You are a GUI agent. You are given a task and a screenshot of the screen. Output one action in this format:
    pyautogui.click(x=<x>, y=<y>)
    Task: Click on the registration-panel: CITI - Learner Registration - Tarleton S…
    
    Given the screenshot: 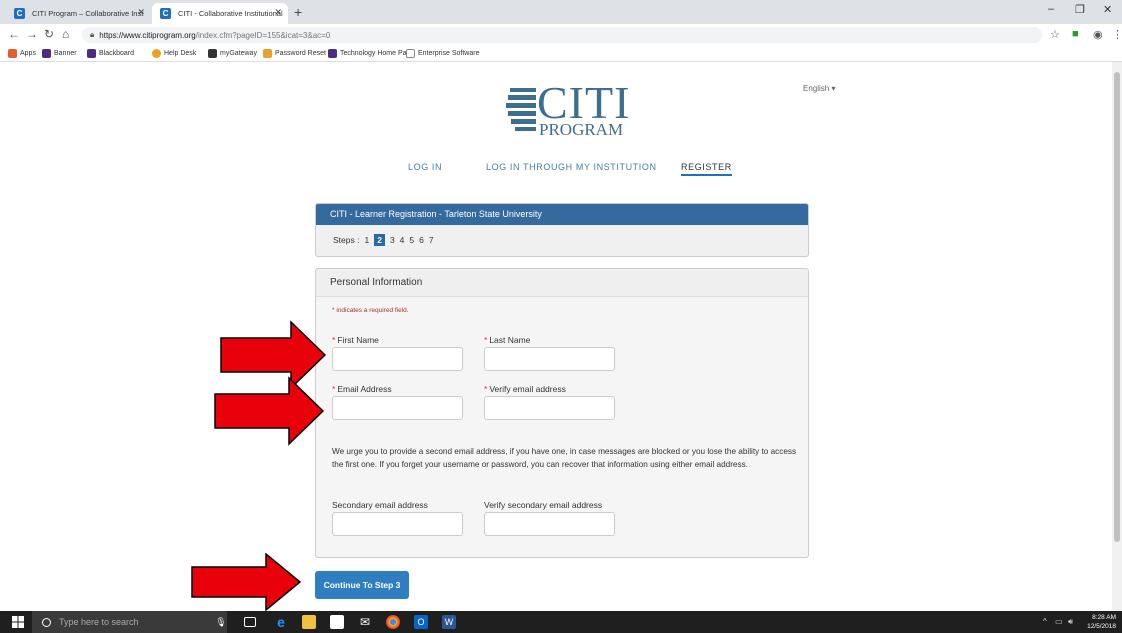 What is the action you would take?
    pyautogui.click(x=562, y=230)
    